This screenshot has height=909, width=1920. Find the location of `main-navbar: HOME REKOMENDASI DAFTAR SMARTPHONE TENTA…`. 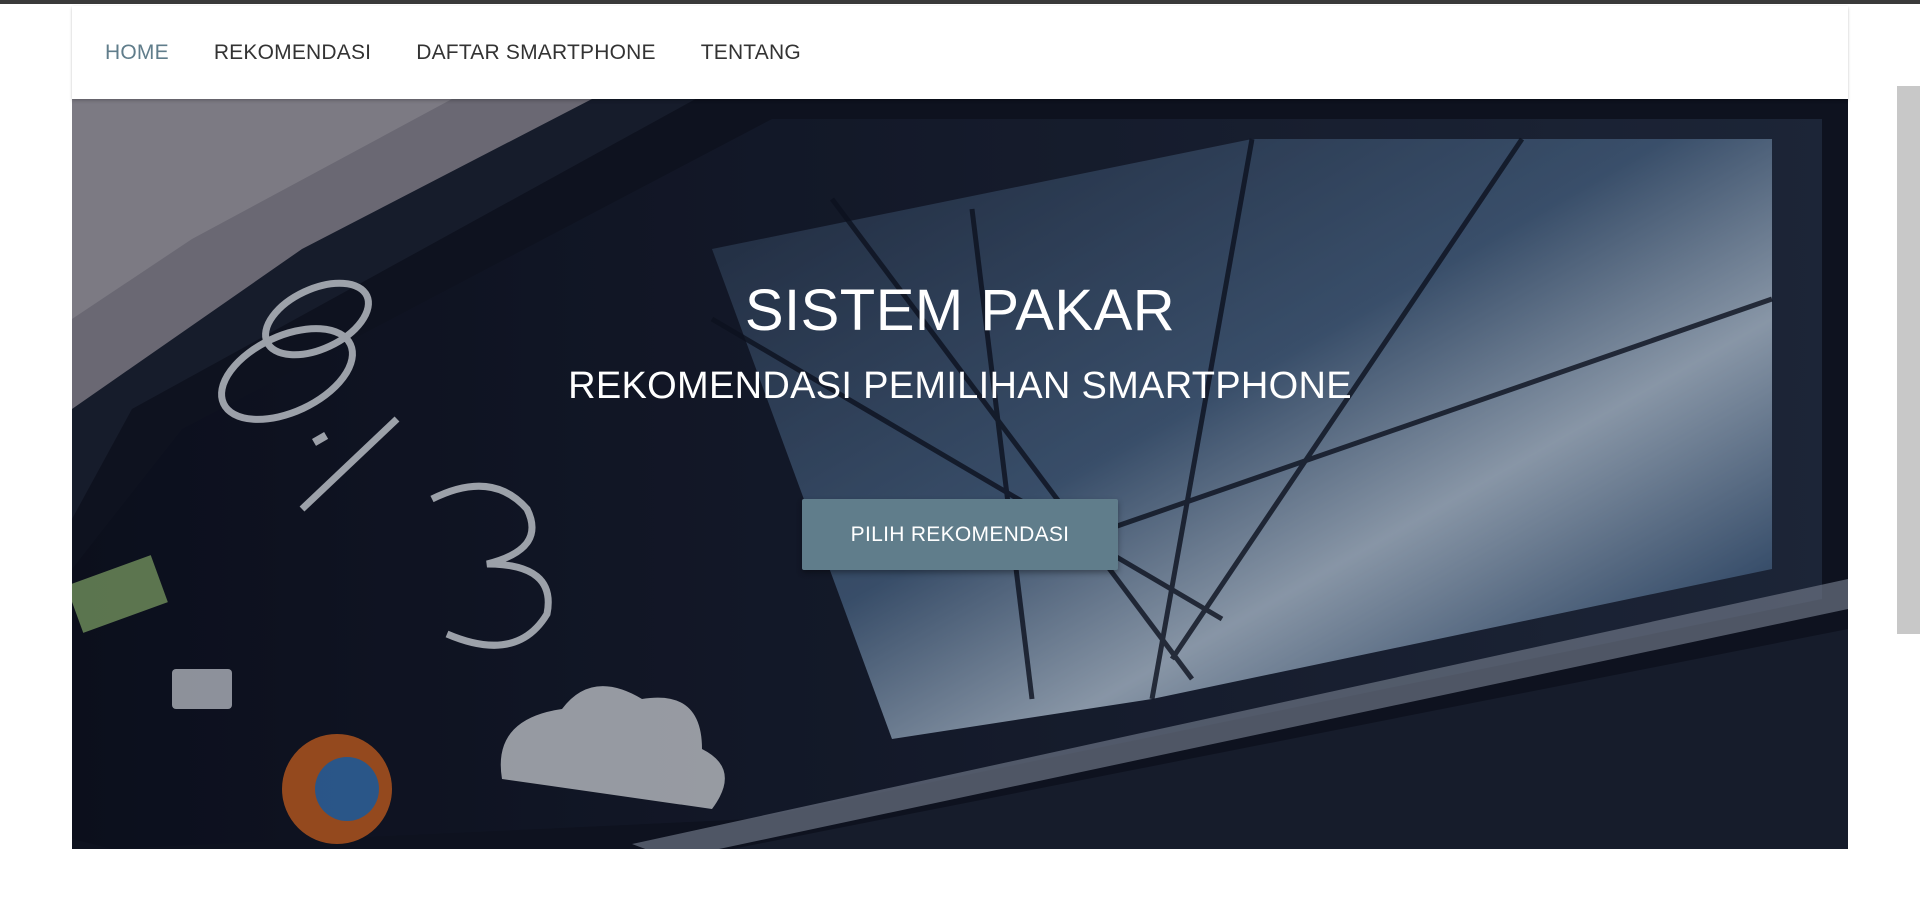

main-navbar: HOME REKOMENDASI DAFTAR SMARTPHONE TENTA… is located at coordinates (960, 52).